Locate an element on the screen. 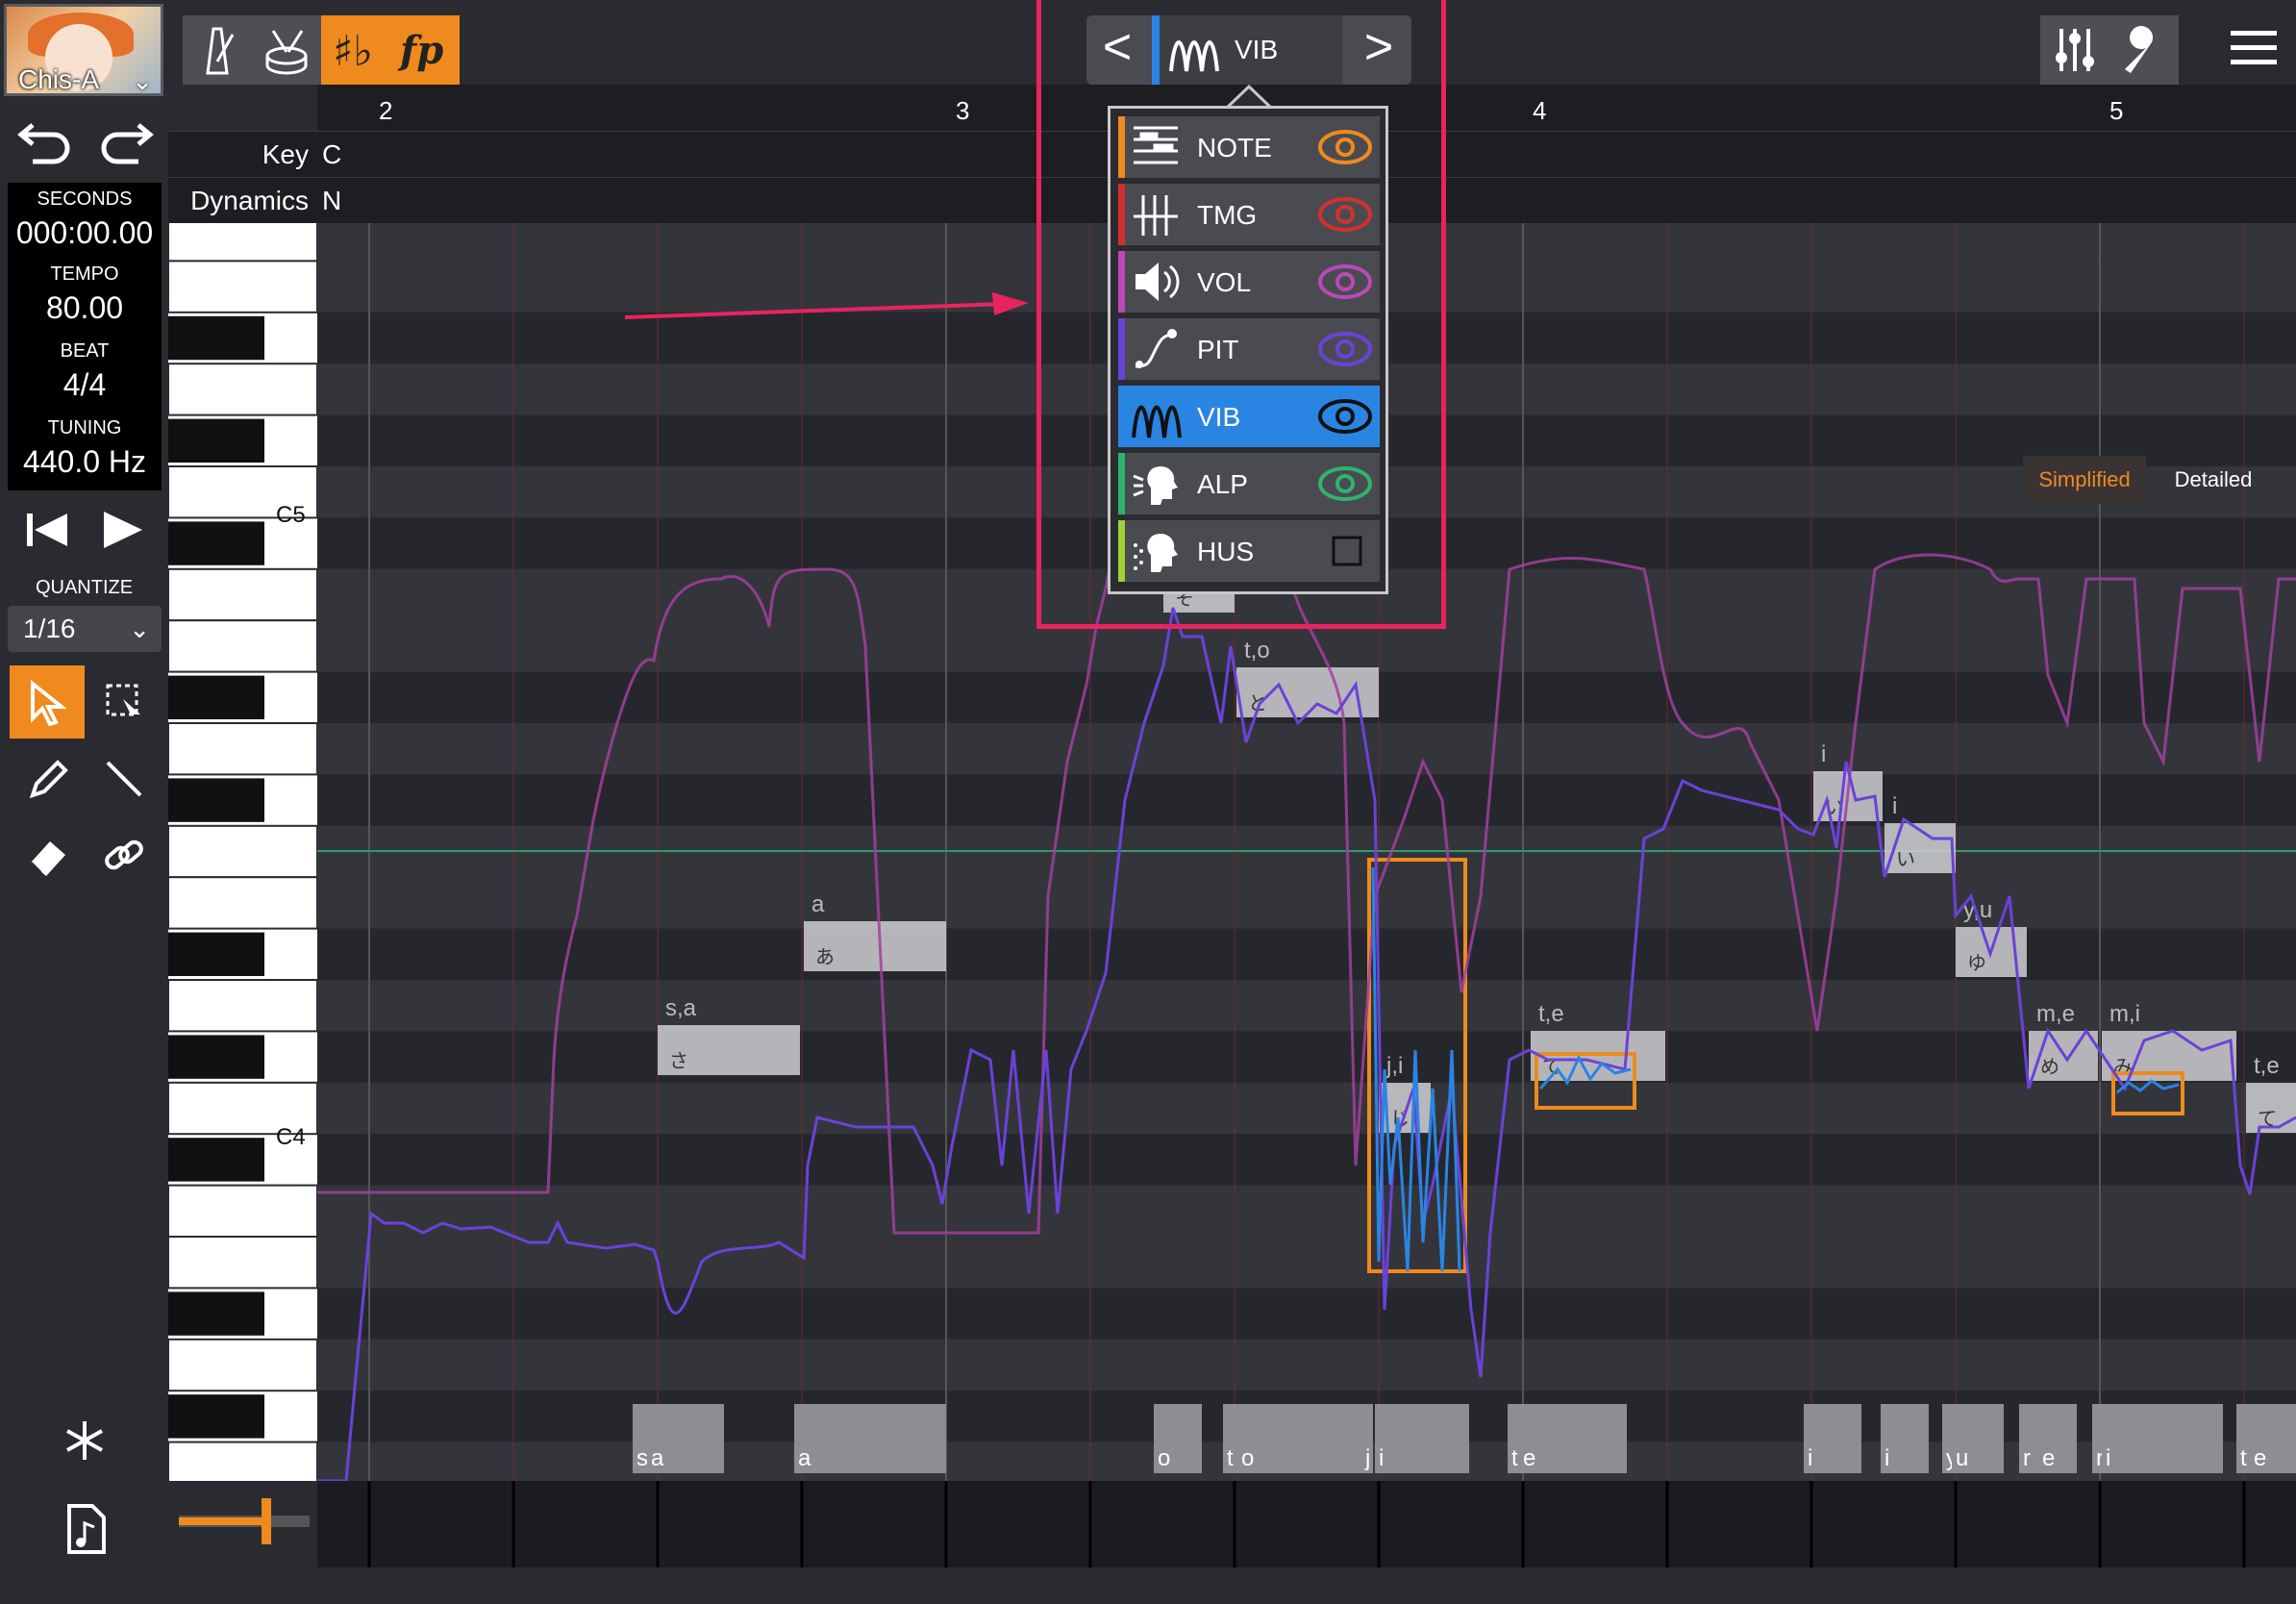  select-tool-button is located at coordinates (47, 702).